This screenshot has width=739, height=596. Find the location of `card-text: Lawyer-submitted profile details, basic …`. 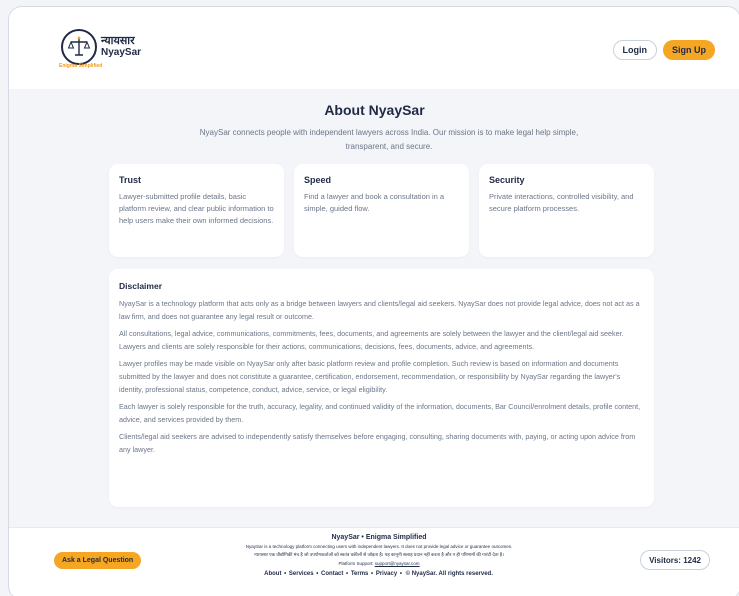

card-text: Lawyer-submitted profile details, basic … is located at coordinates (196, 208).